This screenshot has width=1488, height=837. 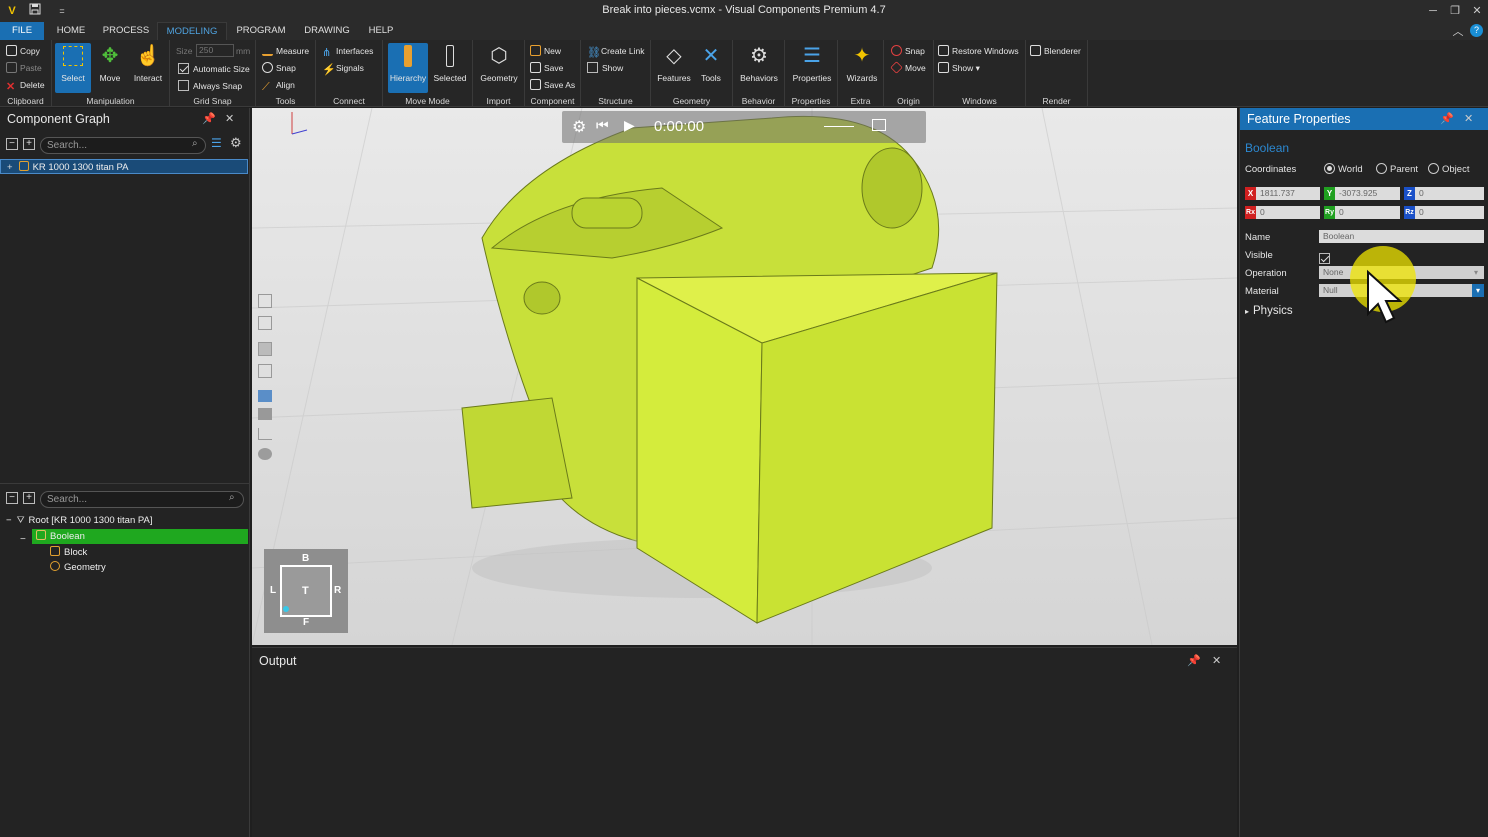 I want to click on tab-drawing: DRAWING, so click(x=327, y=31).